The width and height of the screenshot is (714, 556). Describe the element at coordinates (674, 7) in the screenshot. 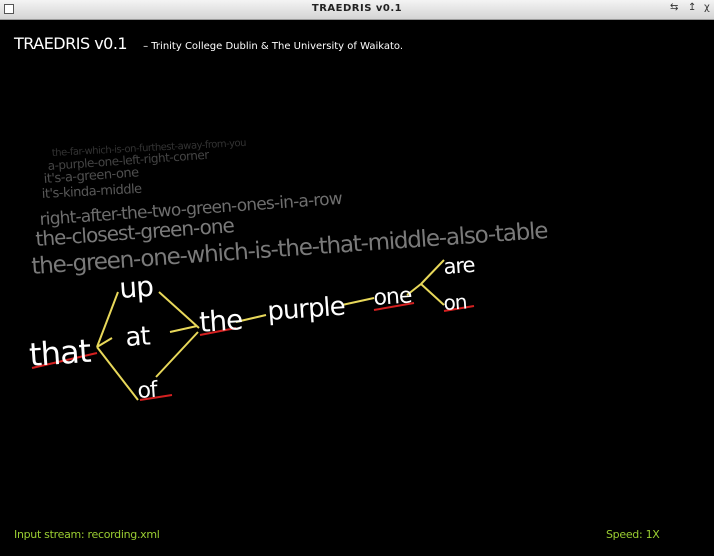

I see `restore-icon: ⇆` at that location.